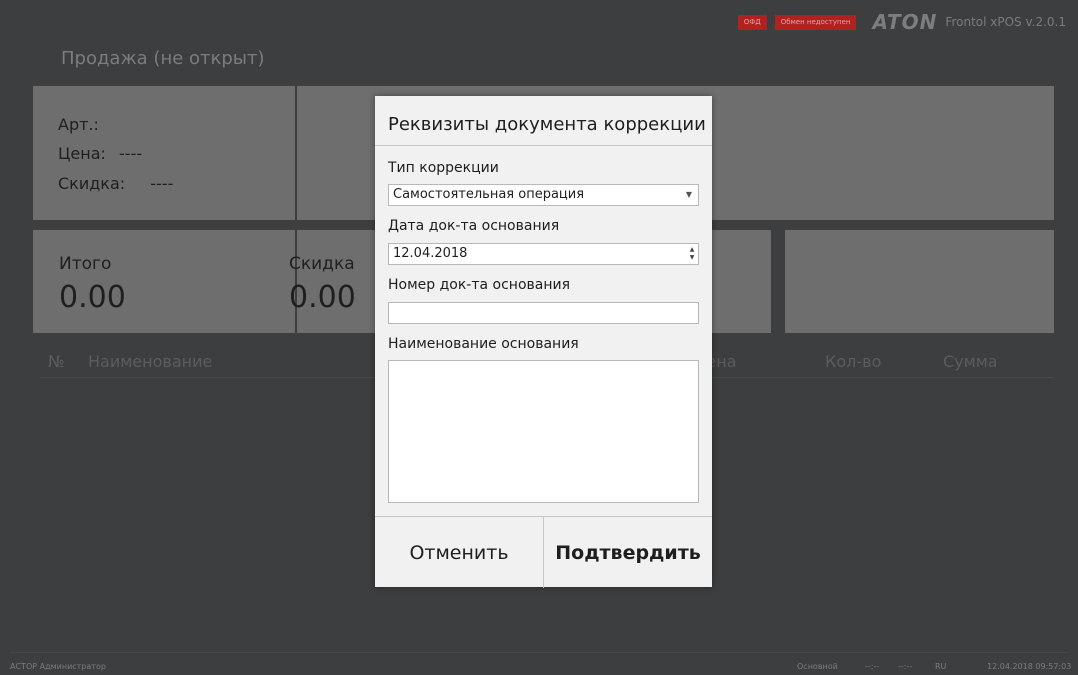 Image resolution: width=1078 pixels, height=675 pixels. What do you see at coordinates (483, 344) in the screenshot?
I see `reason-name-label: Наименование основания` at bounding box center [483, 344].